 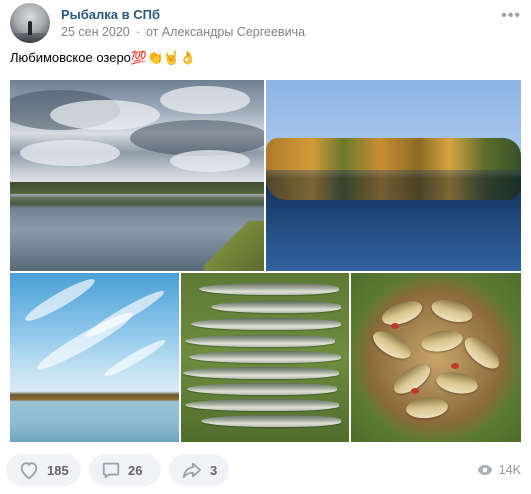 What do you see at coordinates (30, 28) in the screenshot?
I see `avatar-figure` at bounding box center [30, 28].